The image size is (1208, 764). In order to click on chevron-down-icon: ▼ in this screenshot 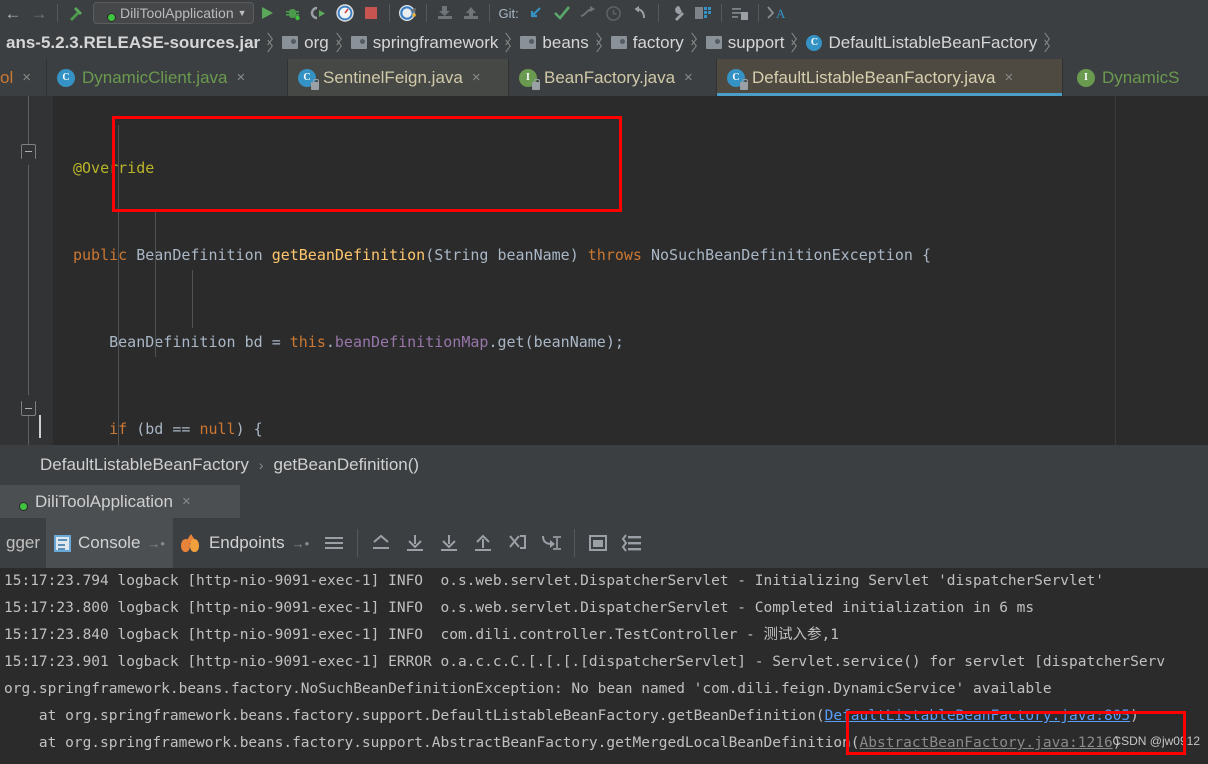, I will do `click(242, 13)`.